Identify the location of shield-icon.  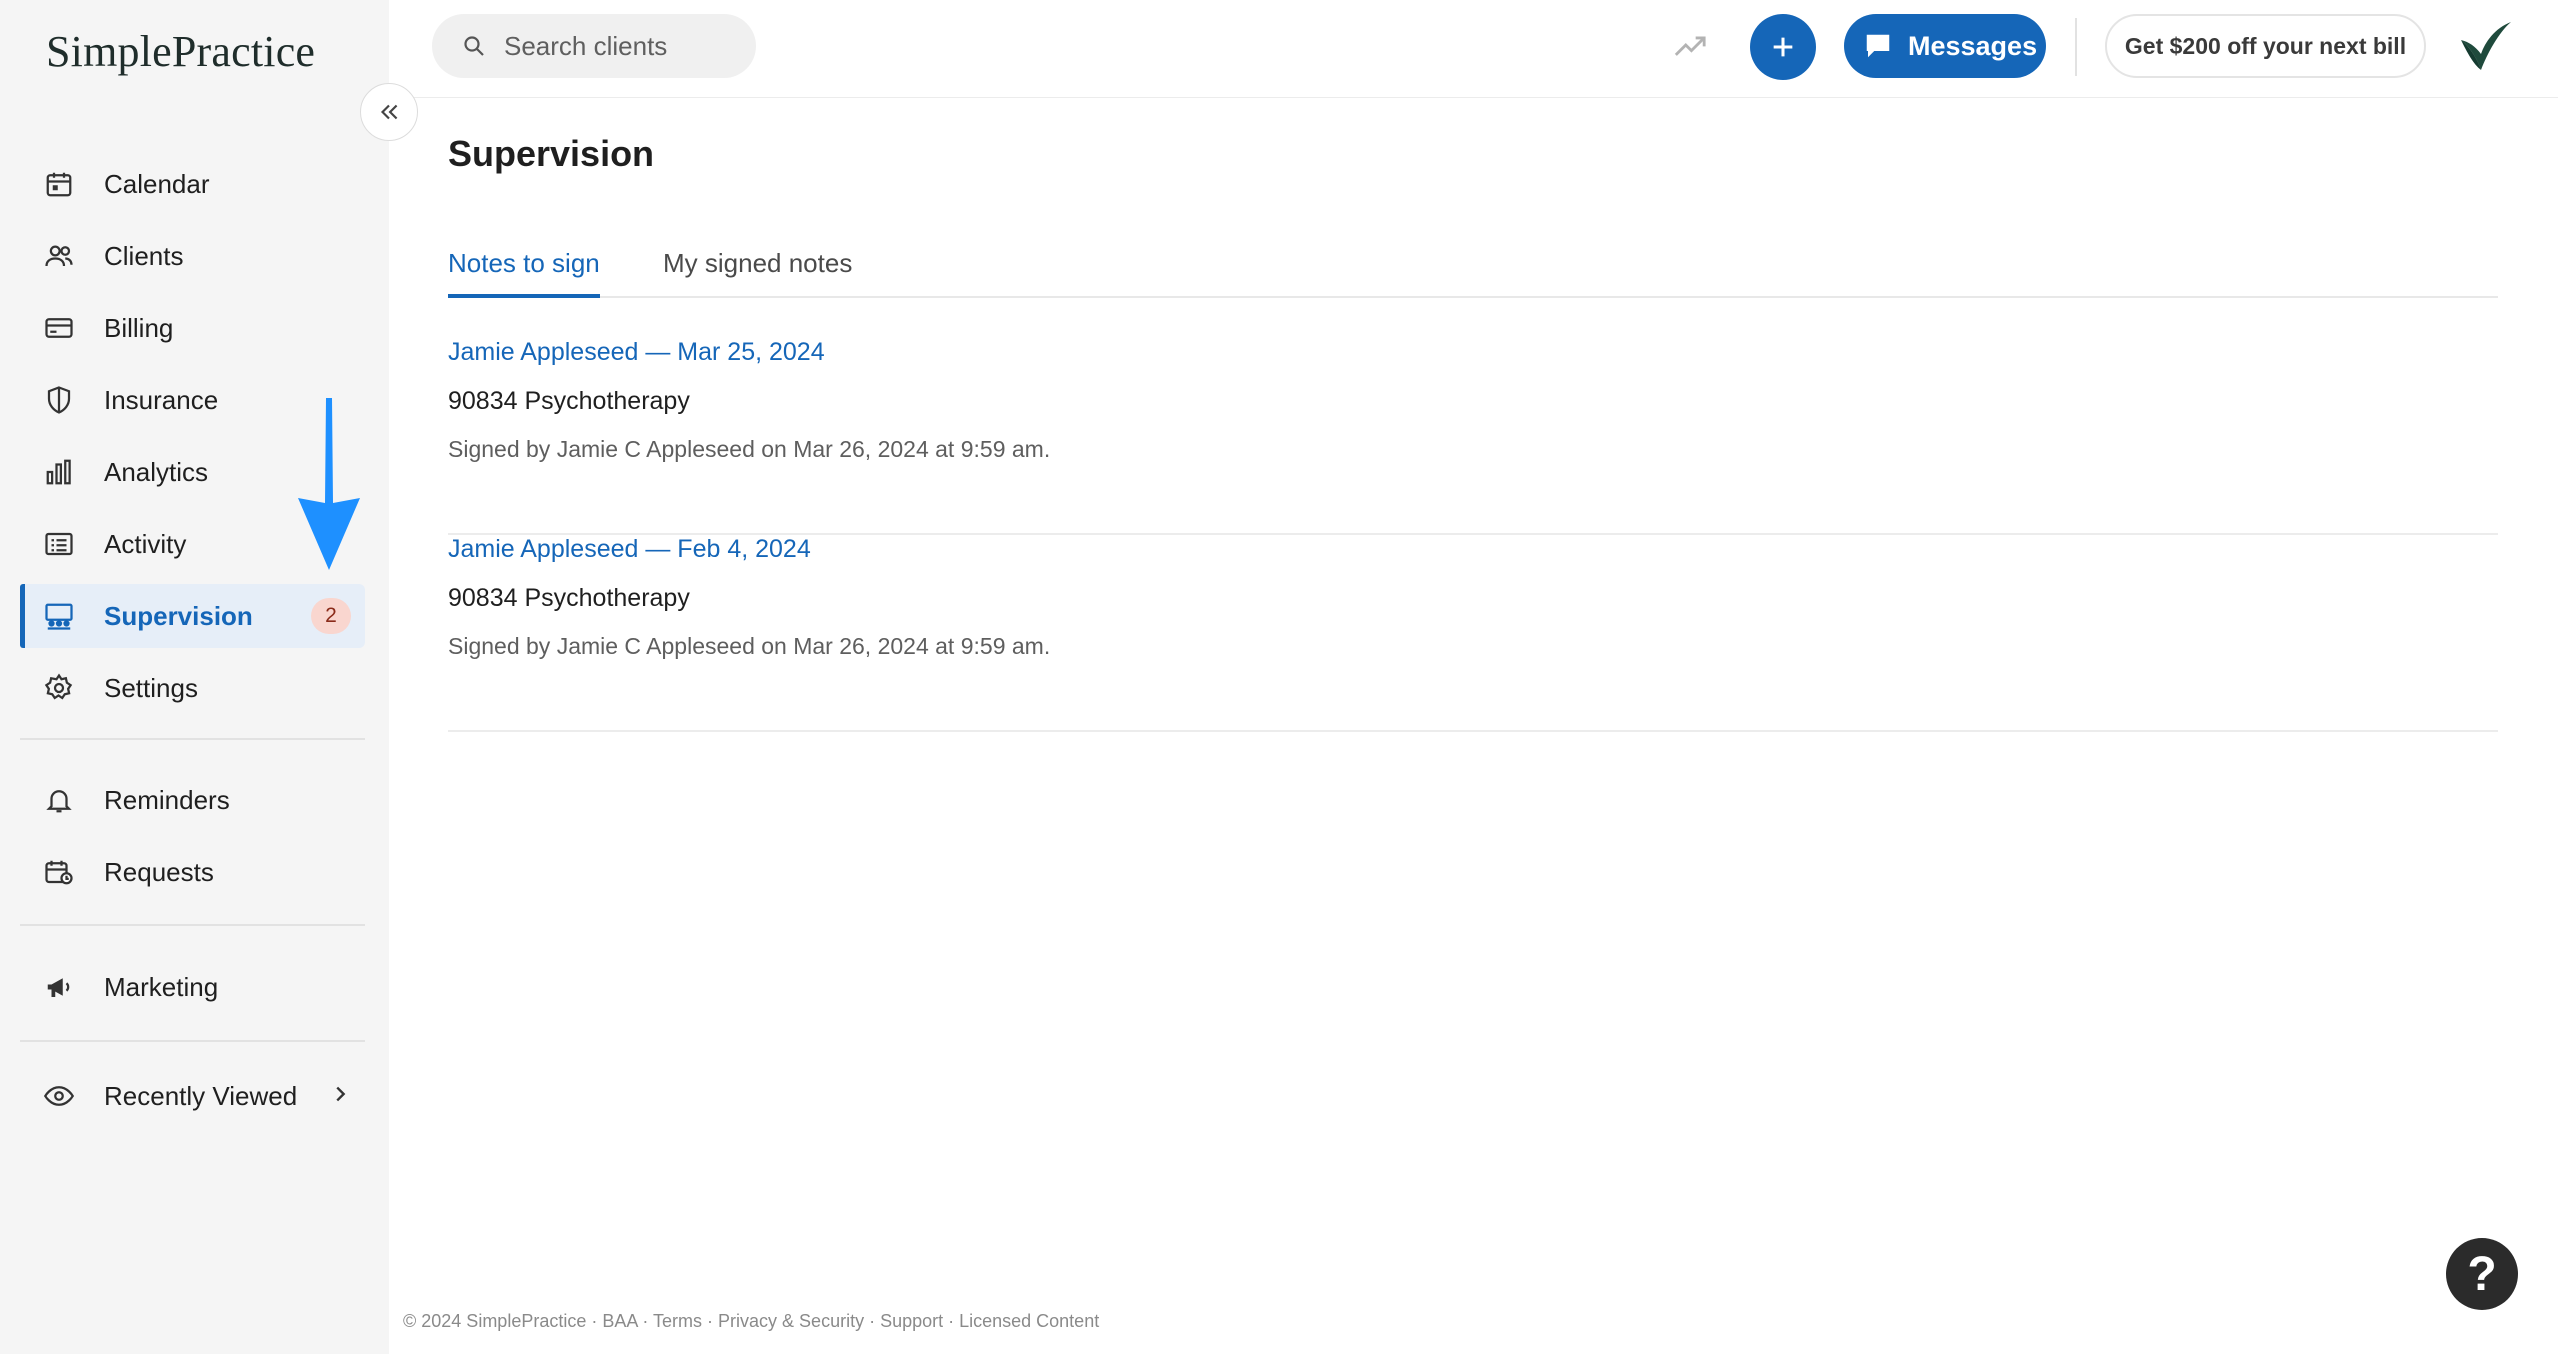
(59, 400).